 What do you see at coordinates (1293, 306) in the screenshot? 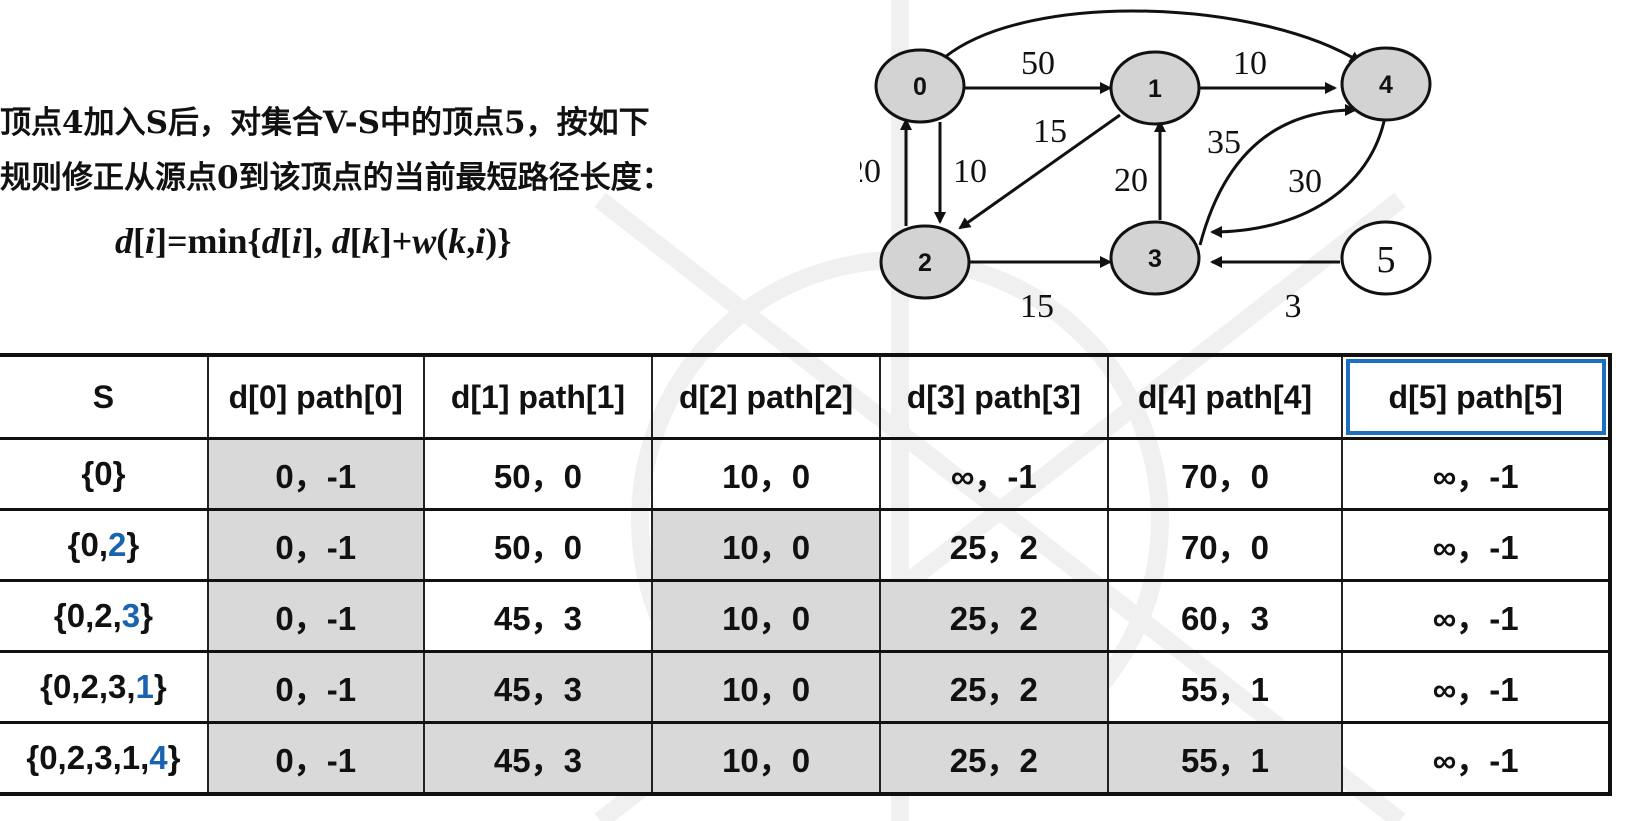
I see `weight-5-3: 3` at bounding box center [1293, 306].